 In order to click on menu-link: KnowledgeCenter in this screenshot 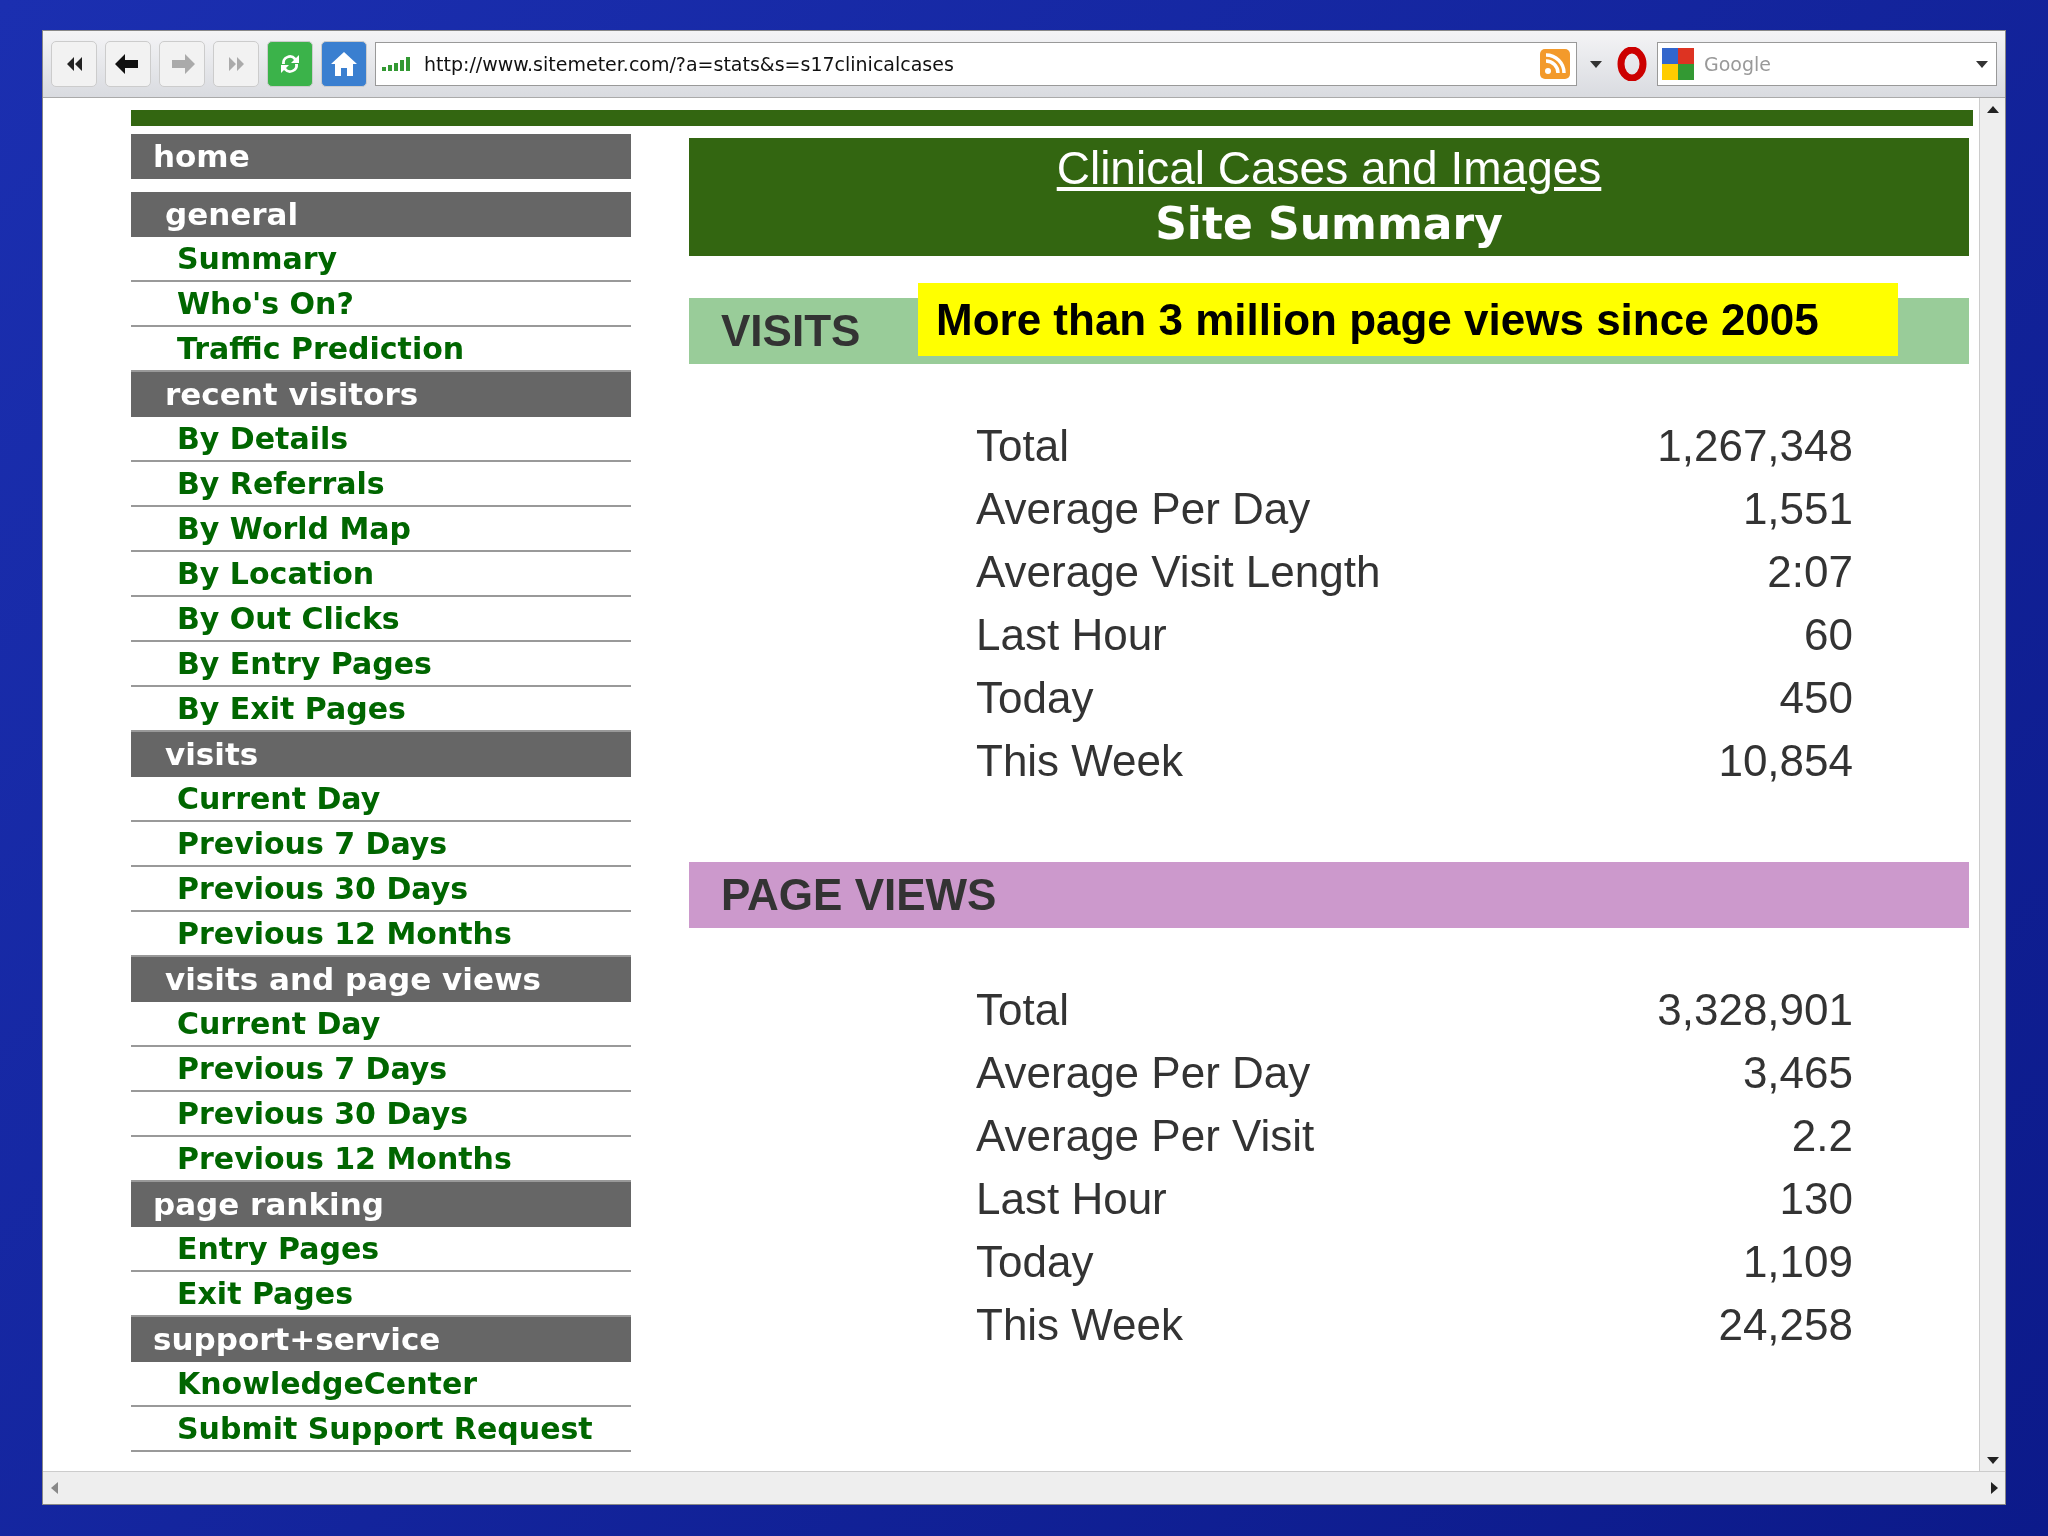, I will do `click(381, 1384)`.